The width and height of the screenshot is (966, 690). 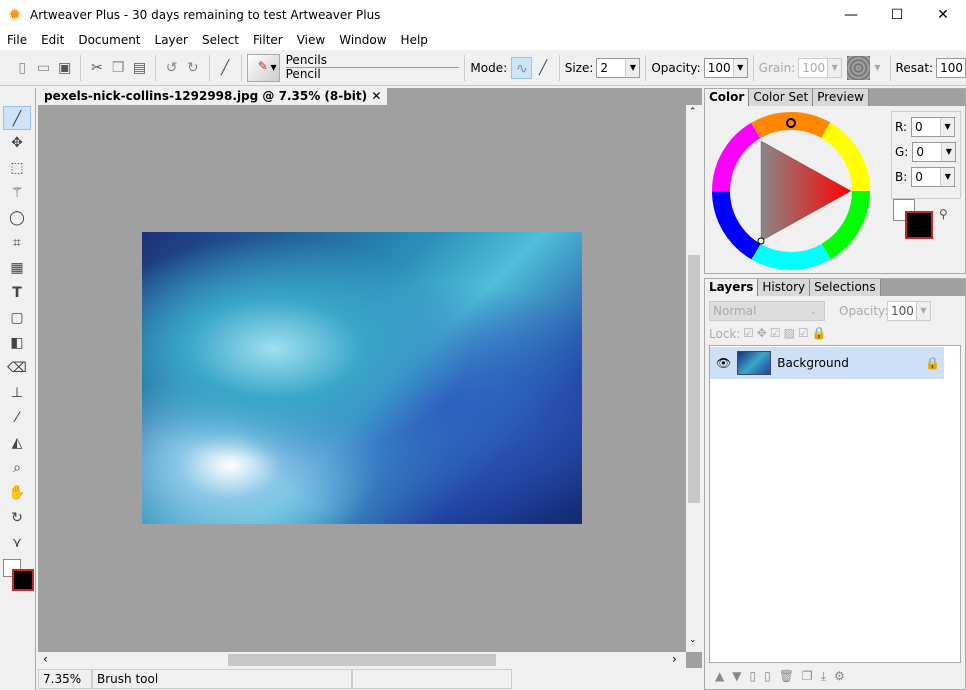 What do you see at coordinates (17, 143) in the screenshot?
I see `move-tool-icon: ✥` at bounding box center [17, 143].